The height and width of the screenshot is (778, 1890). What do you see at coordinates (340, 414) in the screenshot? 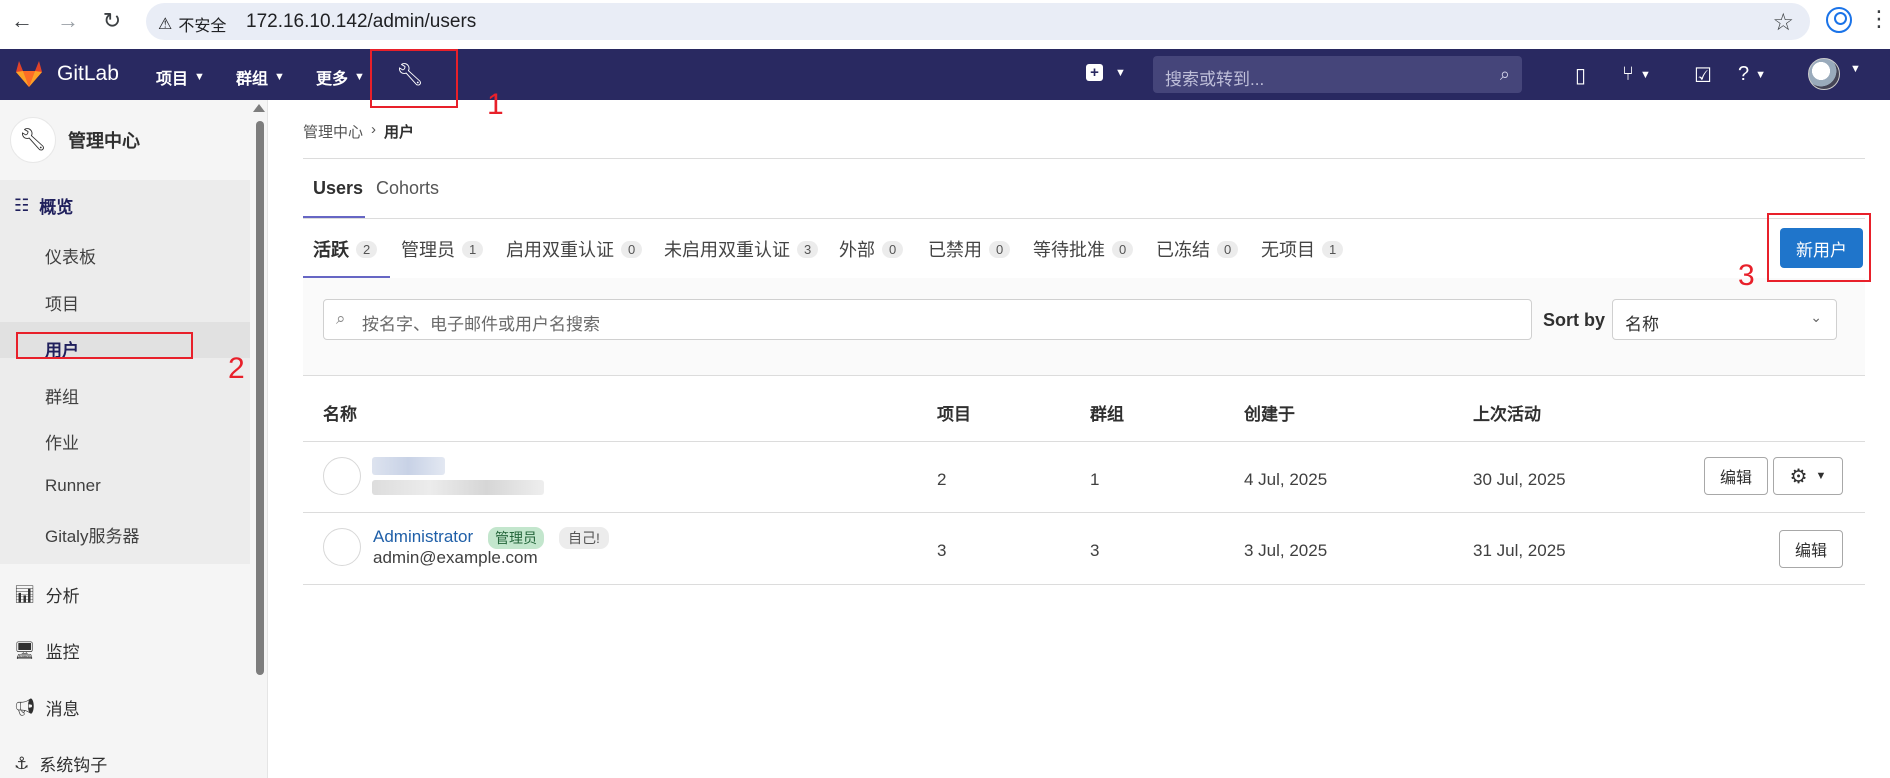
I see `column-header-name: 名称` at bounding box center [340, 414].